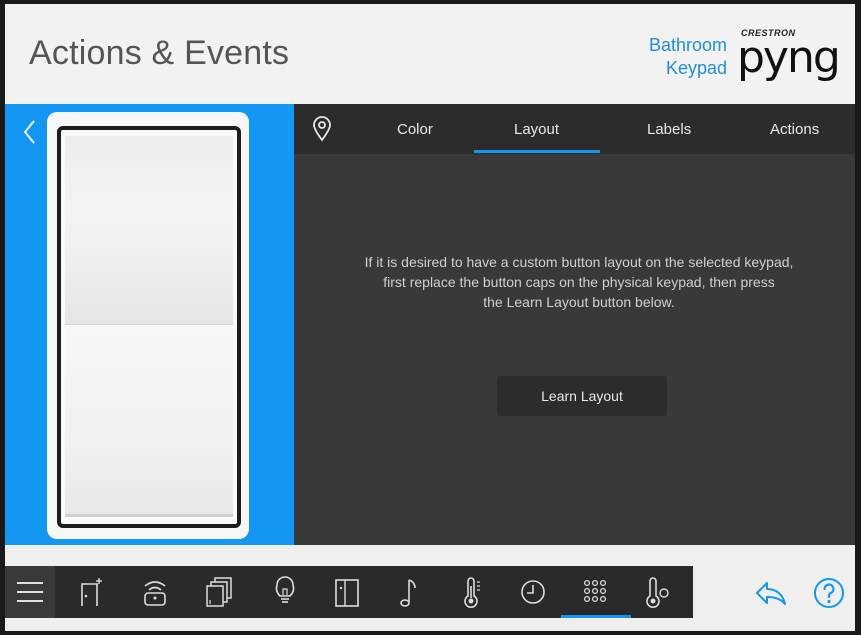 The image size is (861, 635). I want to click on keypad-faceplate, so click(149, 327).